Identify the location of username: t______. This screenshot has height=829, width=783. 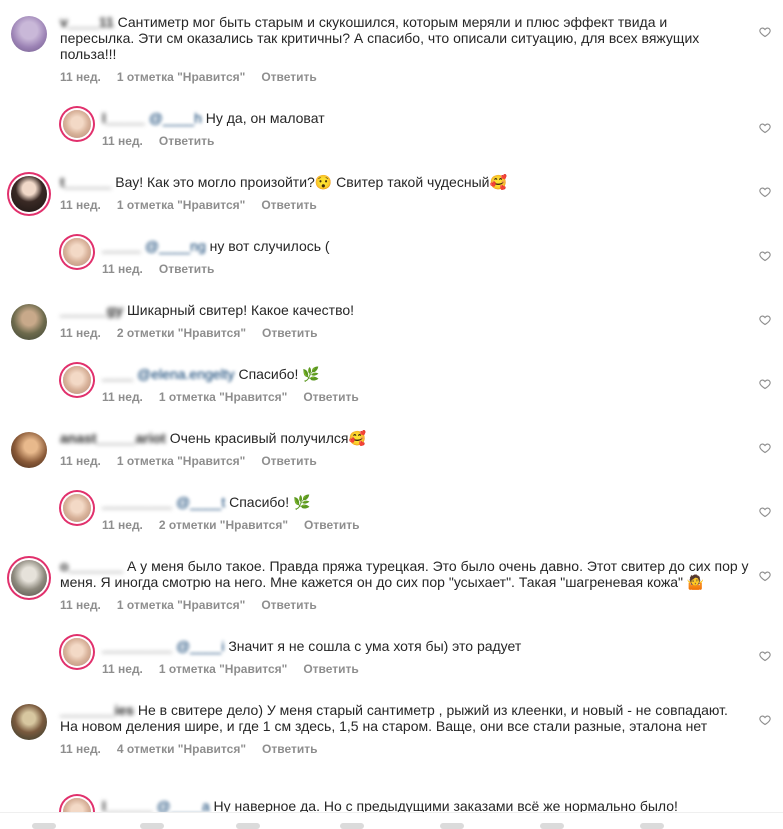
(85, 182).